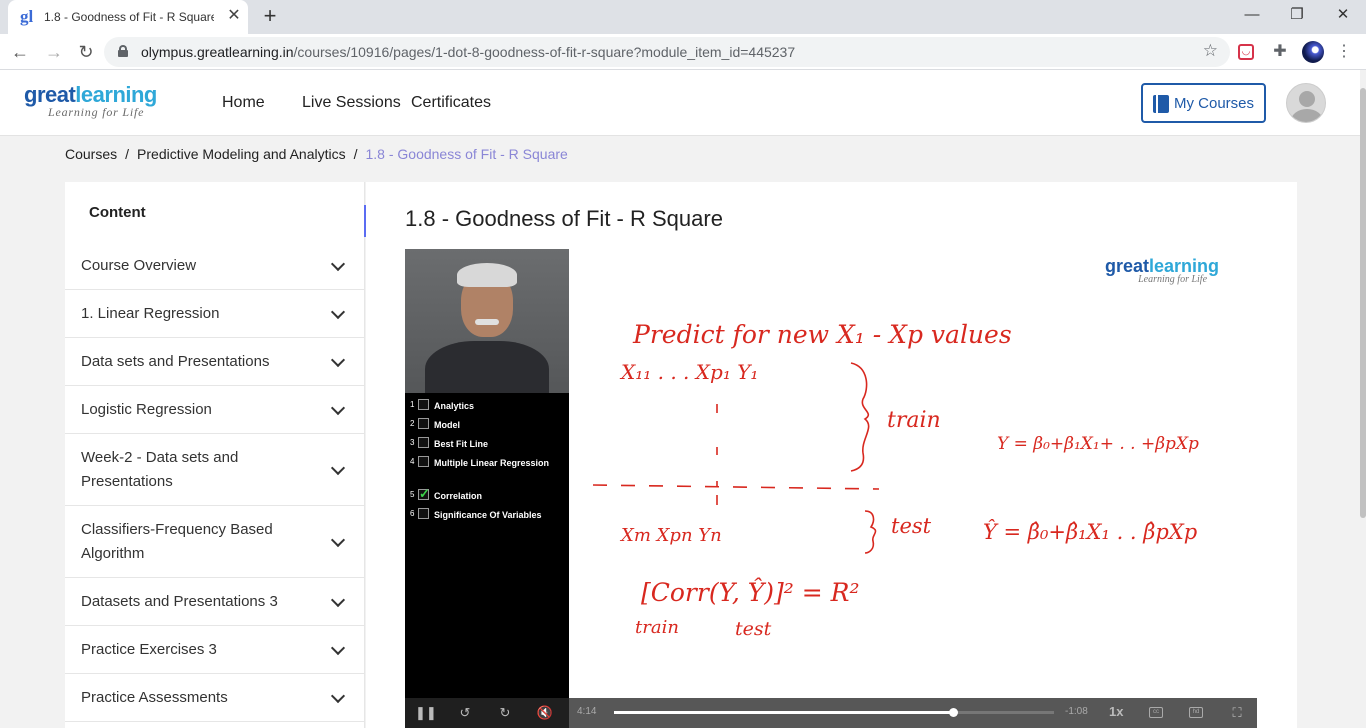 This screenshot has width=1366, height=728. I want to click on video-controls: ❚❚ ↺ ↻ 🔇 4:14 -1:08 1x cc hd ⛶, so click(831, 713).